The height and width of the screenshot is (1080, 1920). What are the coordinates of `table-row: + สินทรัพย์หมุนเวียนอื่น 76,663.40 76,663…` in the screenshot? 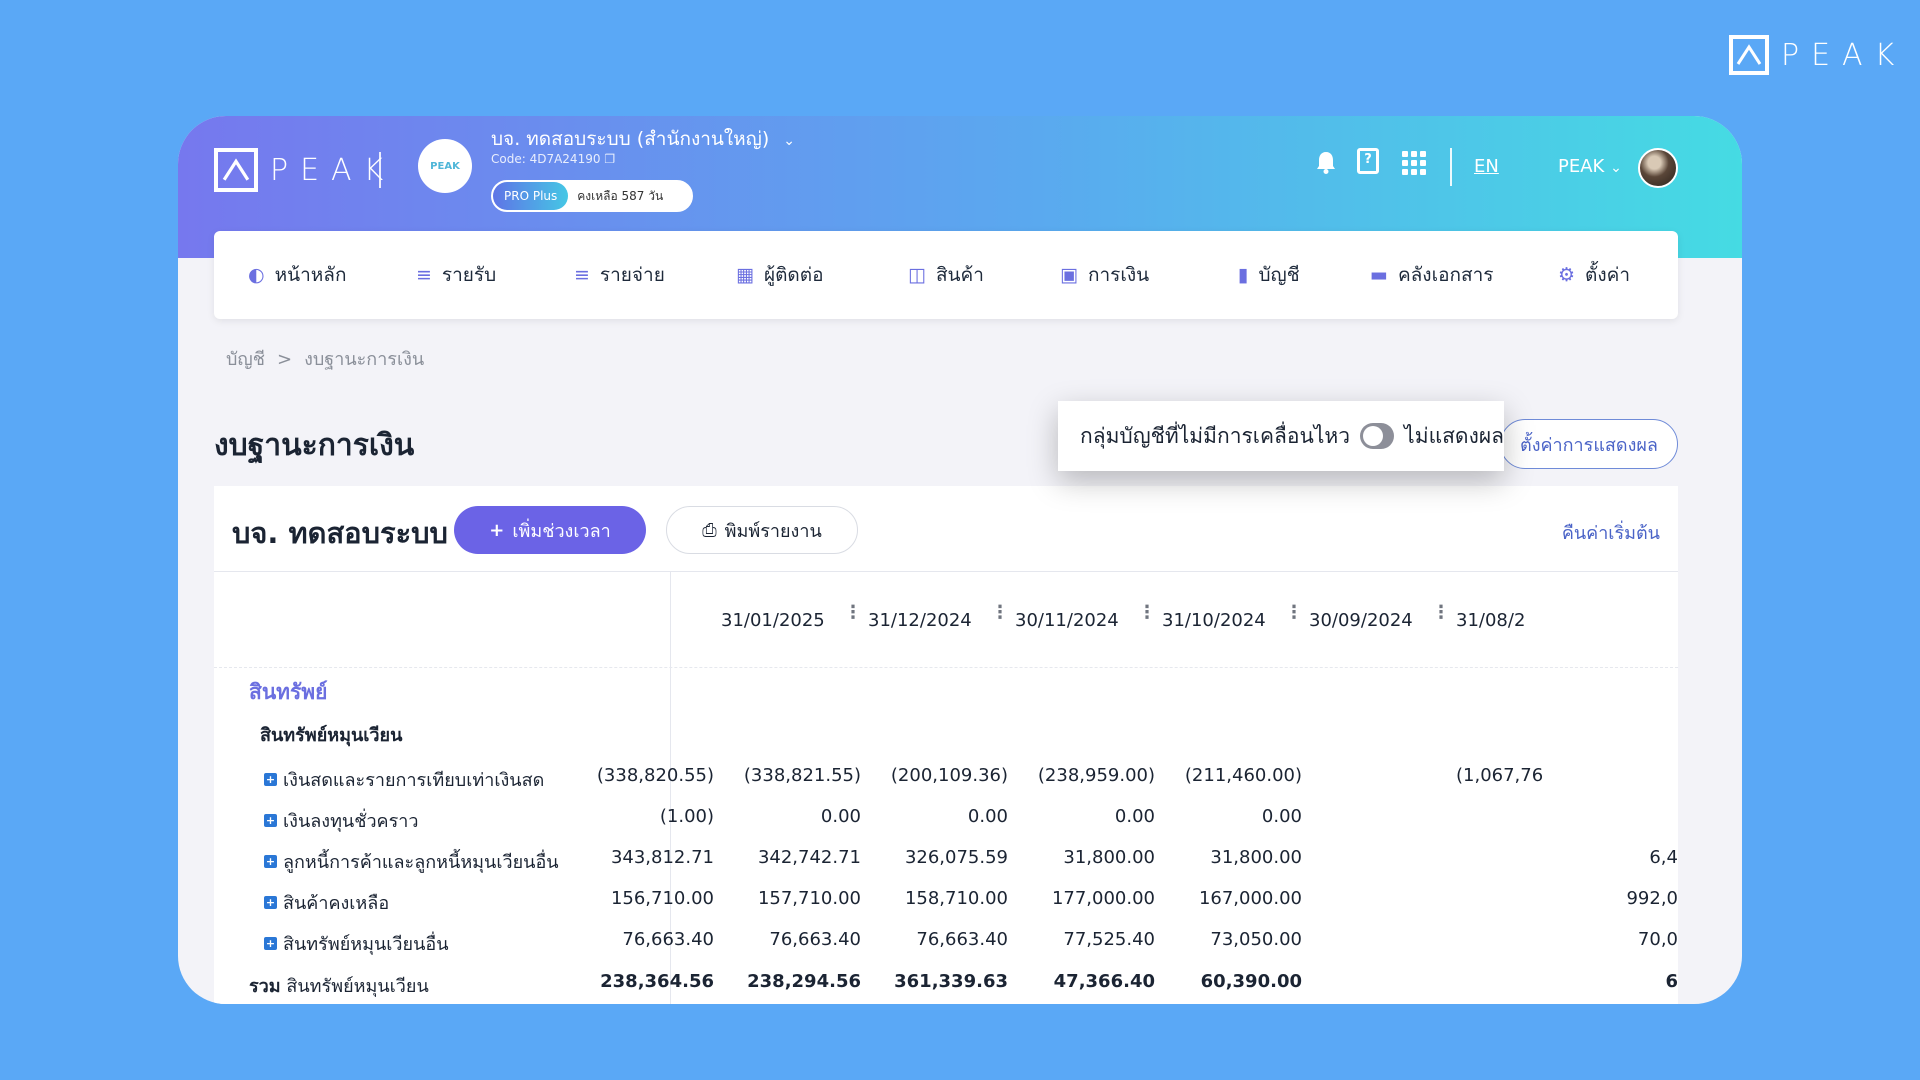 It's located at (946, 949).